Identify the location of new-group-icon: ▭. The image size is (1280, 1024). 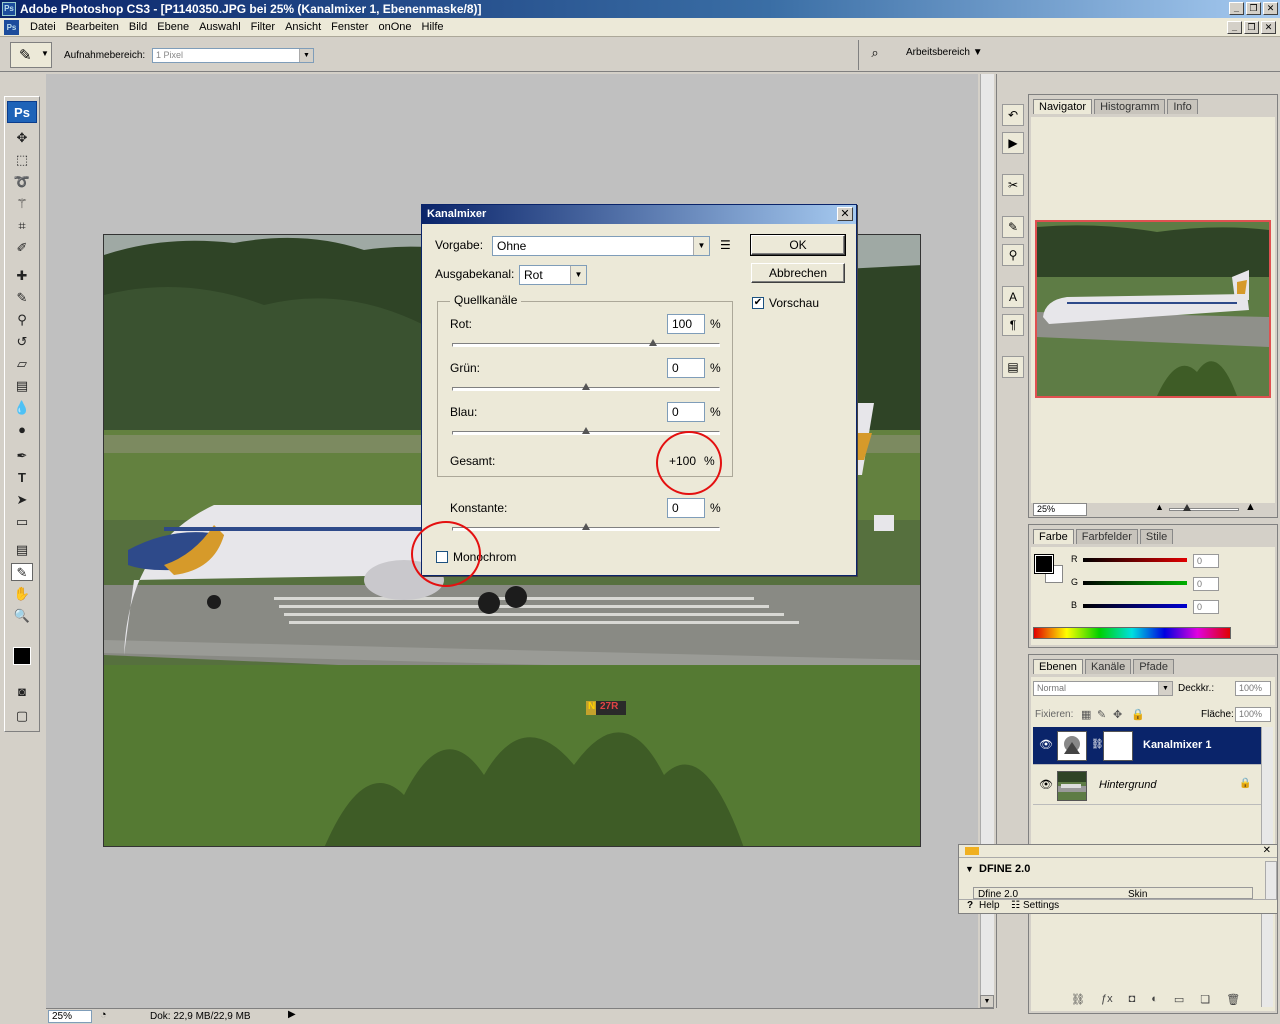
(1179, 1001).